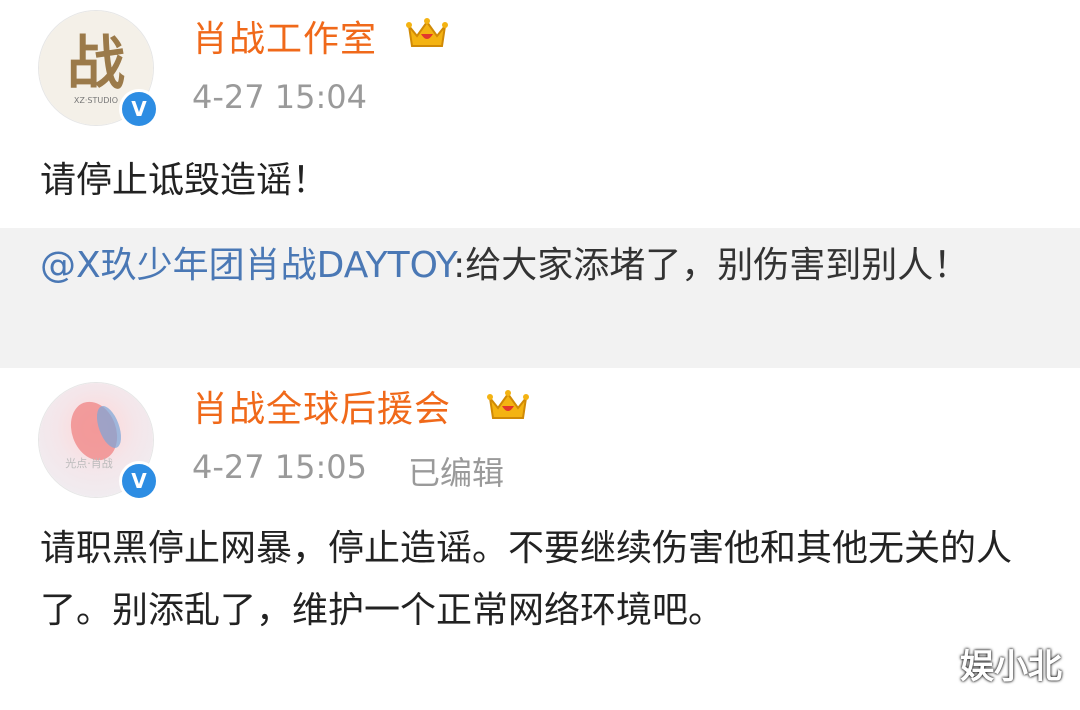  I want to click on quote-text: @X玖少年团肖战DAYTOY:给大家添堵了，别伤害到别人！, so click(545, 266).